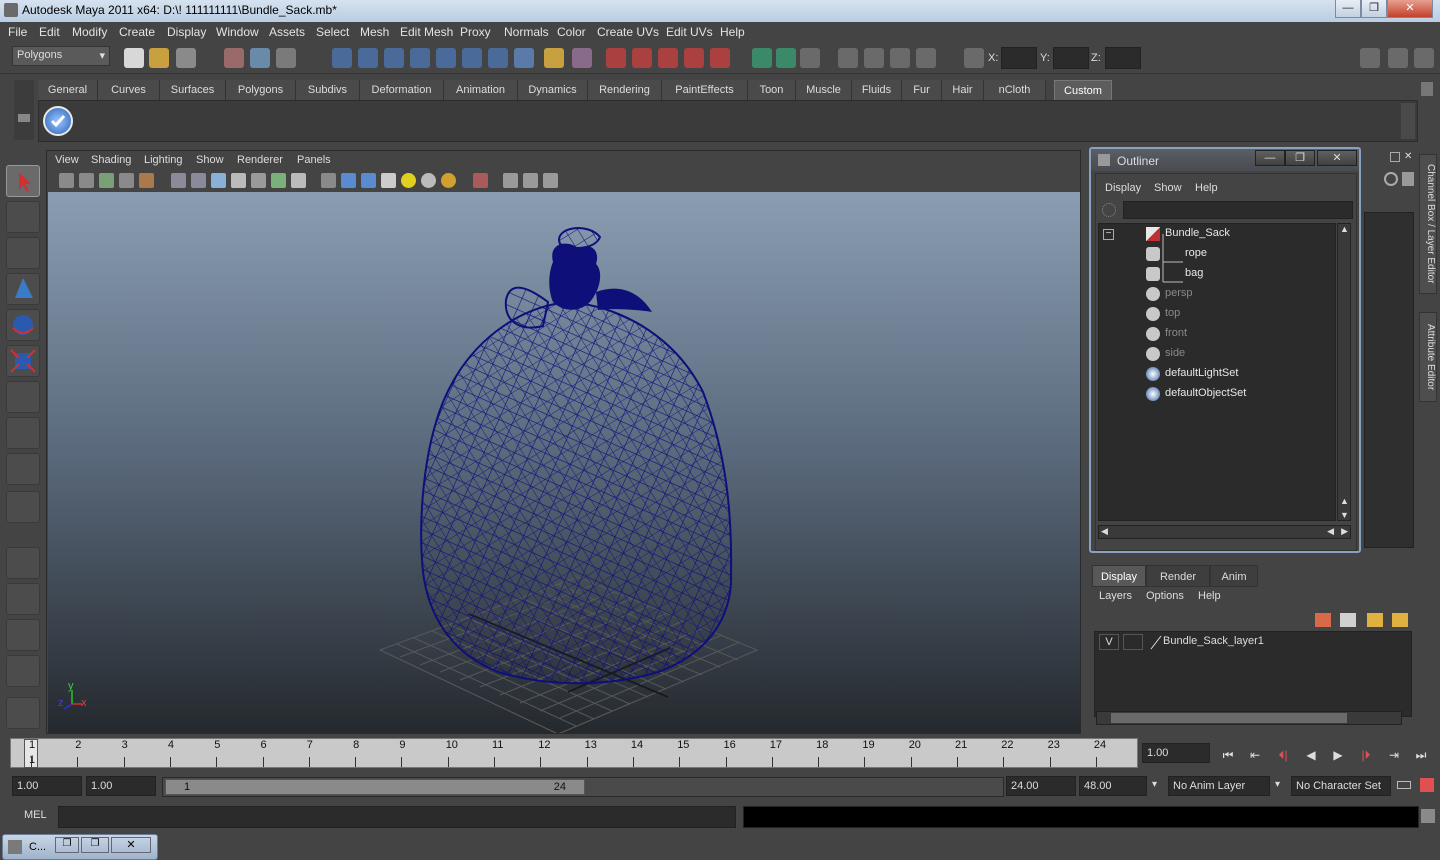 Image resolution: width=1440 pixels, height=860 pixels. I want to click on scroll-up-icon: ▲, so click(1344, 501).